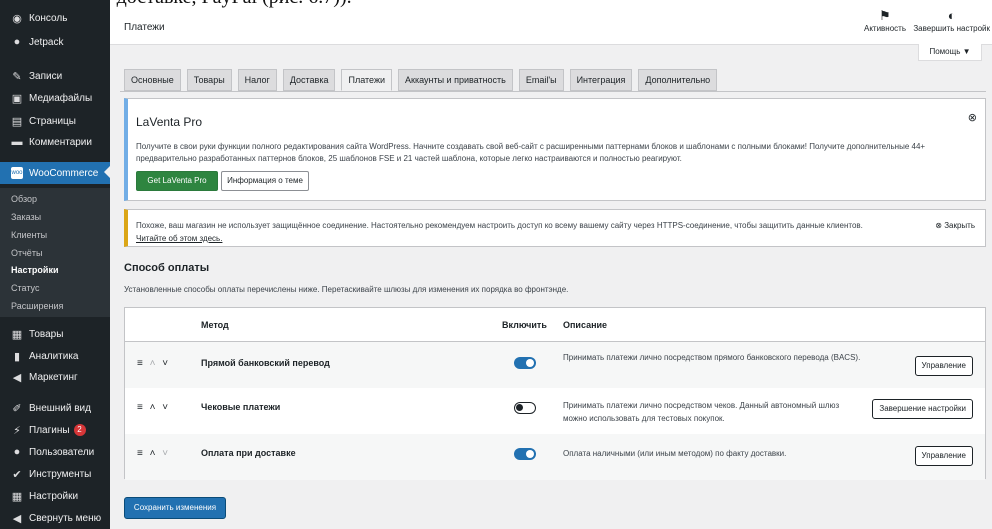 The height and width of the screenshot is (529, 992). Describe the element at coordinates (65, 518) in the screenshot. I see `sidebar-item-label: Свернуть меню` at that location.